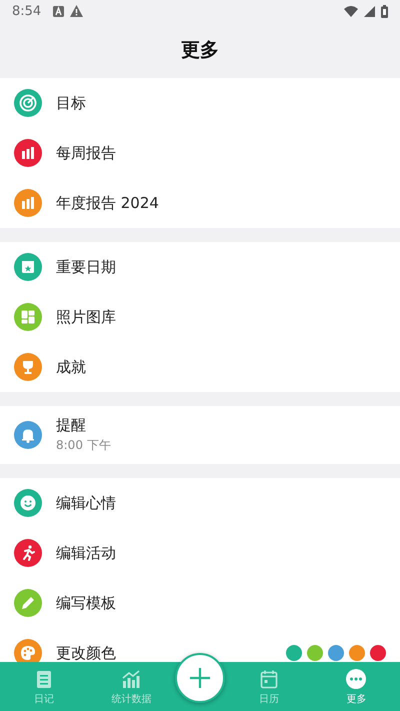 The height and width of the screenshot is (711, 400). Describe the element at coordinates (71, 367) in the screenshot. I see `item-label: 成就` at that location.